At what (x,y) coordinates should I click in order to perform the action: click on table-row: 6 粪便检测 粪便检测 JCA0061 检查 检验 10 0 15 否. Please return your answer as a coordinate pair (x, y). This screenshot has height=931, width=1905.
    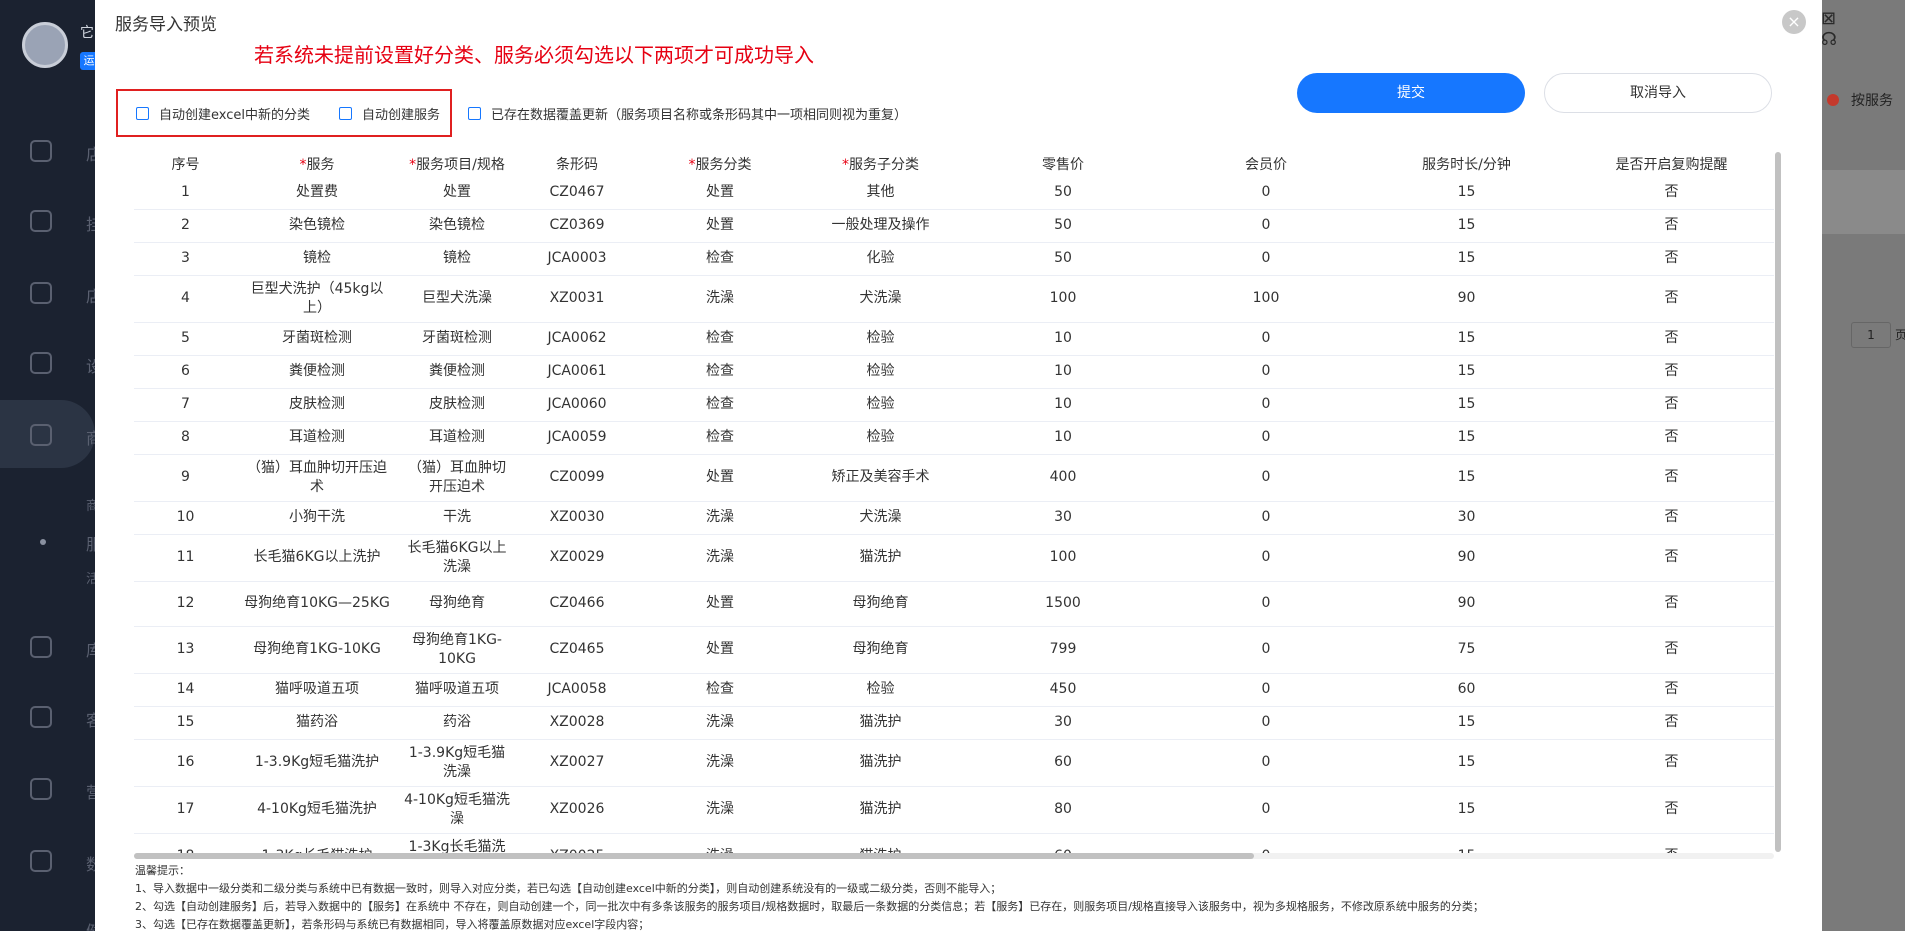
    Looking at the image, I should click on (954, 372).